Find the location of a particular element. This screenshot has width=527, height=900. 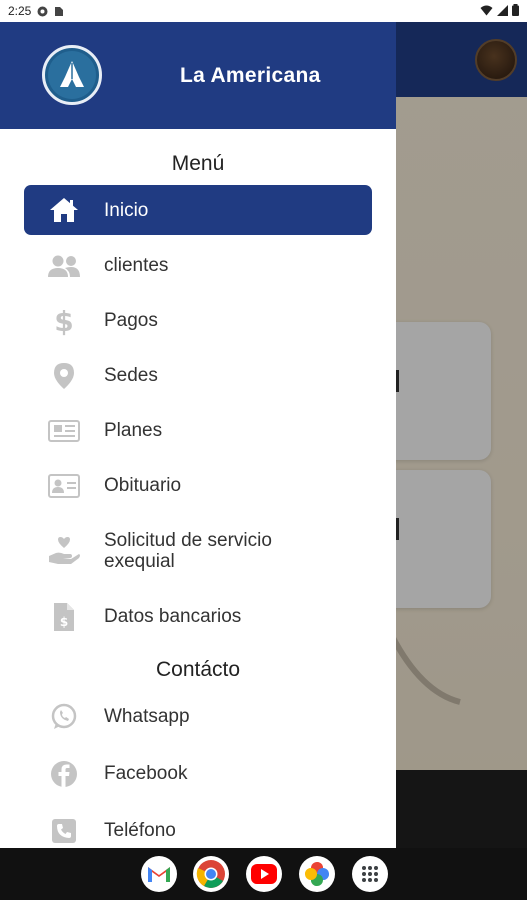

menu-item-obituario: Obituario is located at coordinates (198, 485).